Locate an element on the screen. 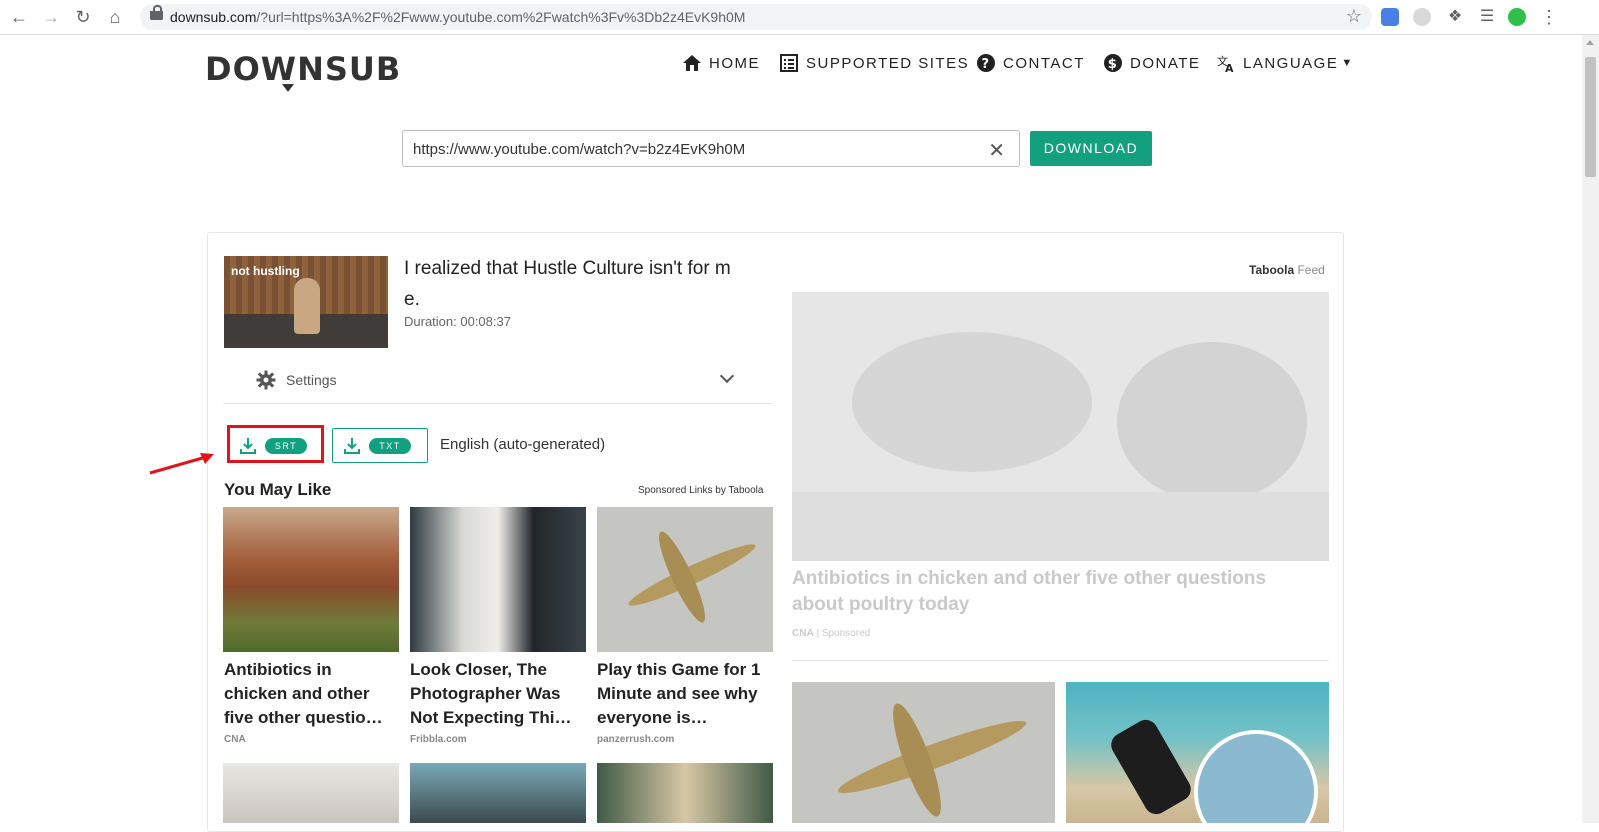 The height and width of the screenshot is (832, 1599). nav-donate: $ DONATE is located at coordinates (1151, 63).